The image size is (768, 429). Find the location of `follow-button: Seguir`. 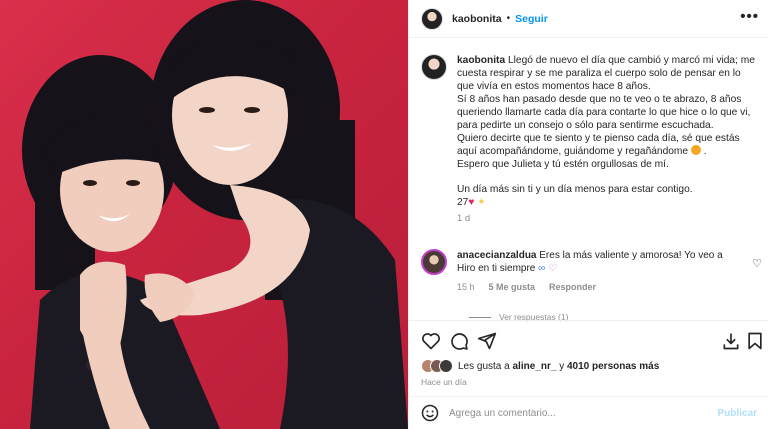

follow-button: Seguir is located at coordinates (531, 19).